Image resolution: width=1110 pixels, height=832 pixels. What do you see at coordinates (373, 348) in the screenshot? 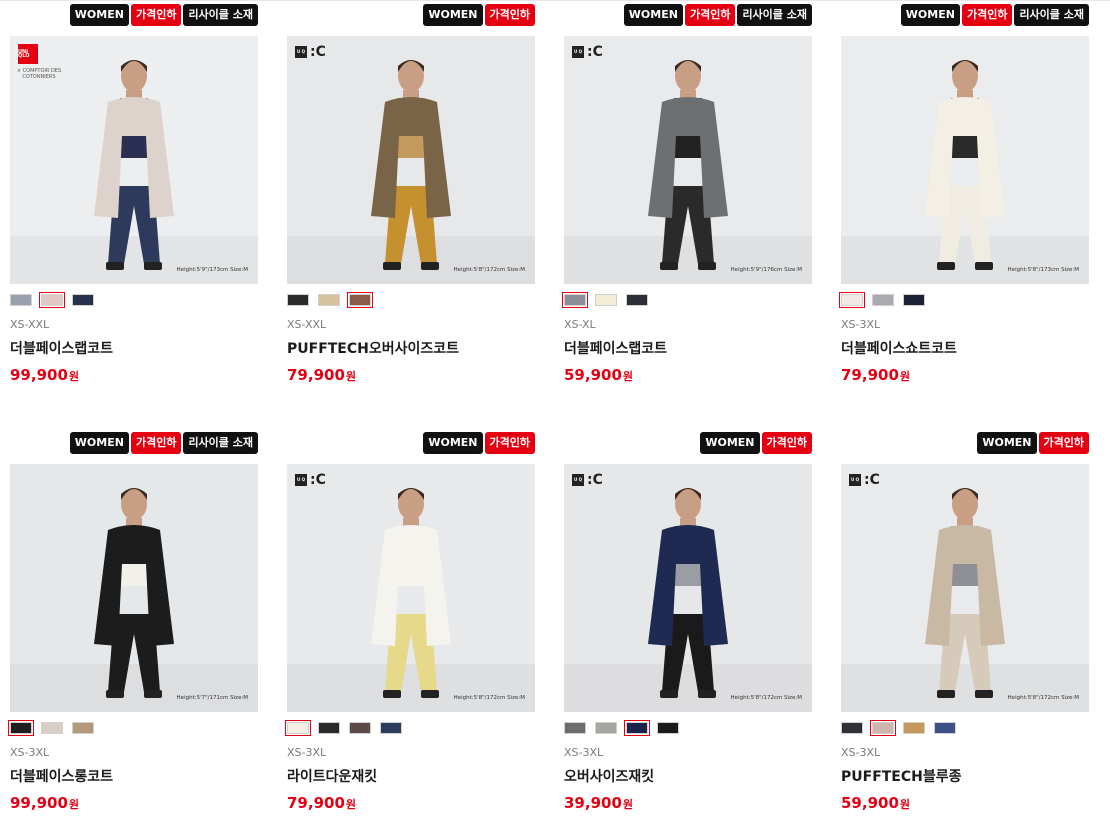
I see `product-name: PUFFTECH오버사이즈코트` at bounding box center [373, 348].